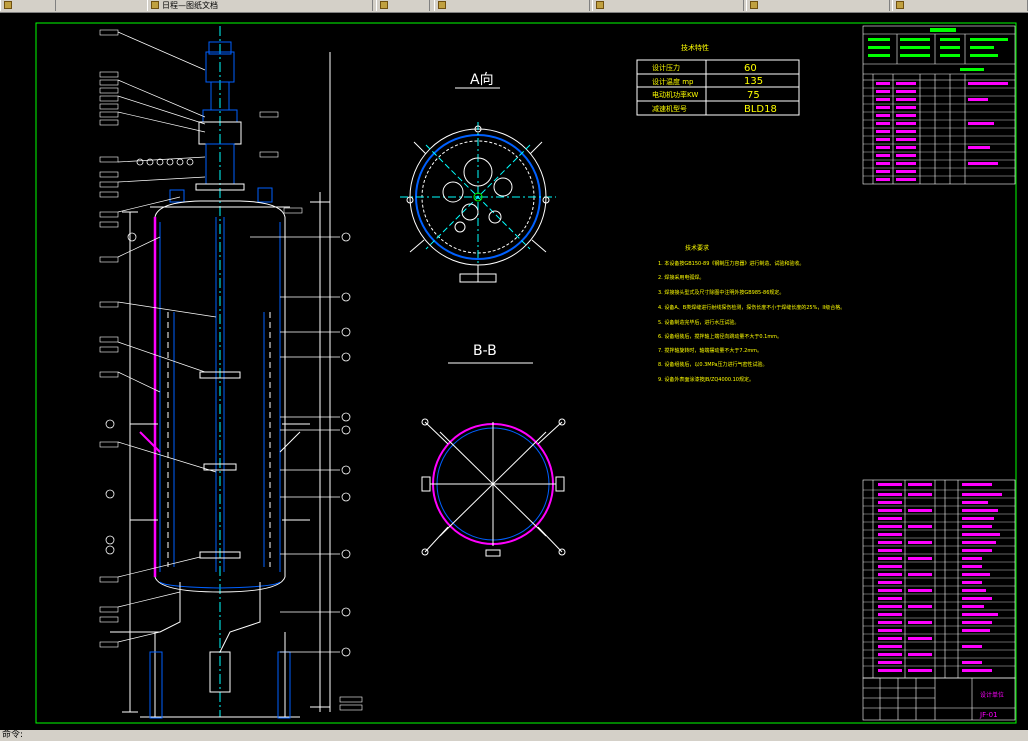 This screenshot has height=741, width=1028. I want to click on spec-row-label: 减速机型号, so click(669, 108).